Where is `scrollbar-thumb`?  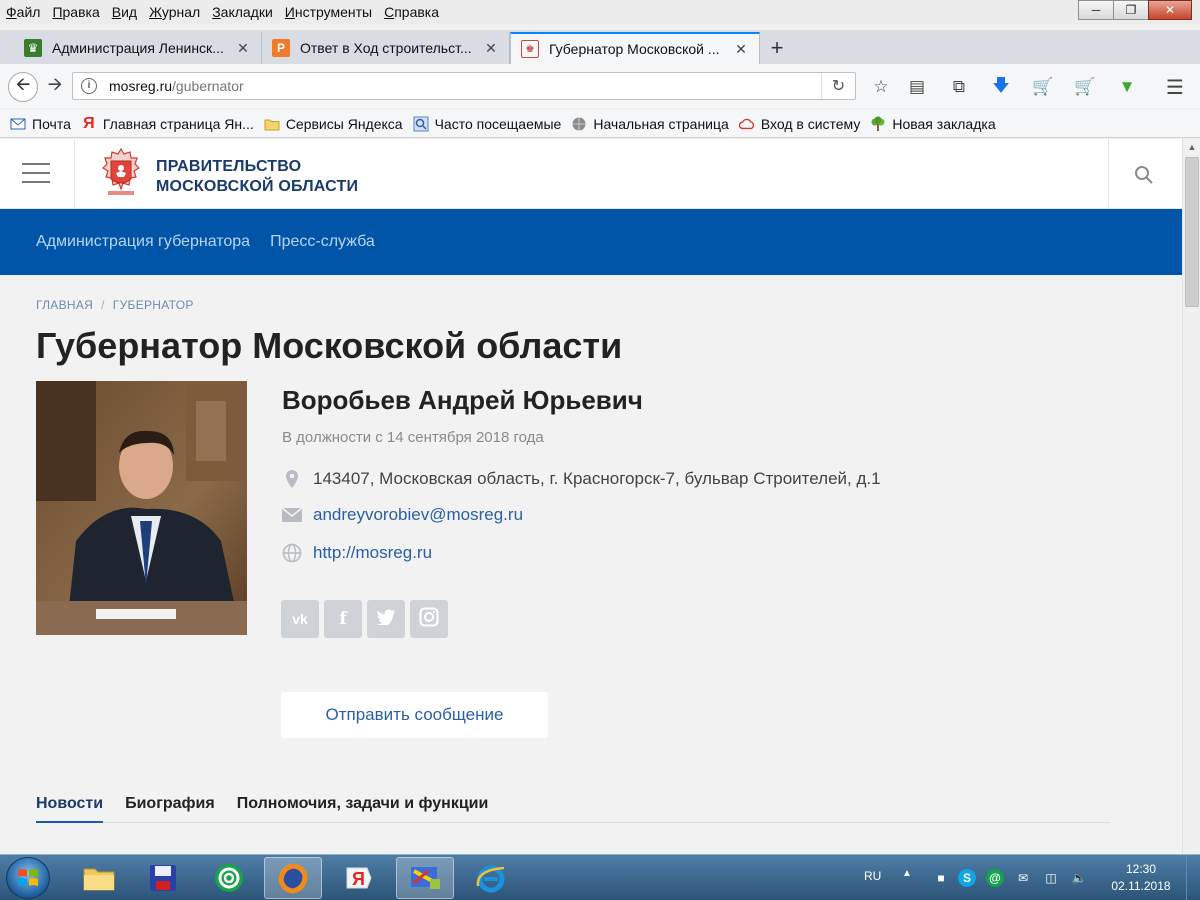 scrollbar-thumb is located at coordinates (1192, 232).